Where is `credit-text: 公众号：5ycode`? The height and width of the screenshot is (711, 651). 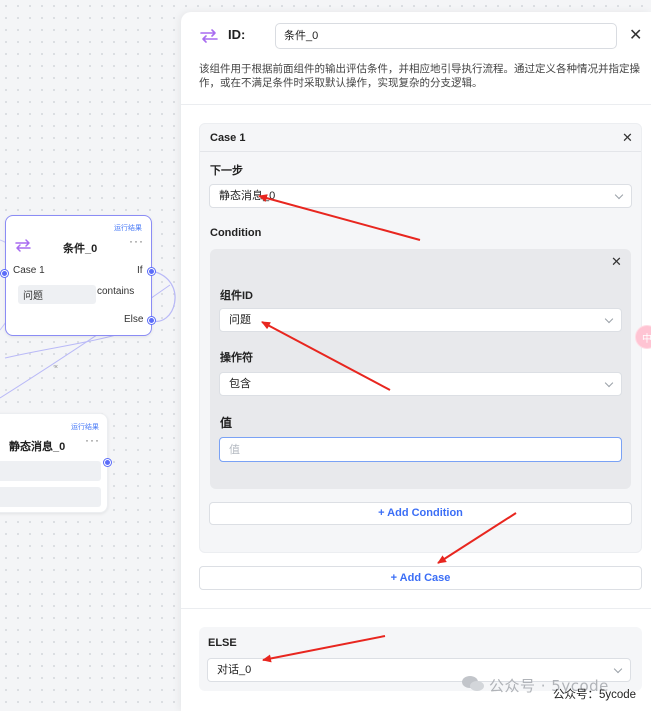
credit-text: 公众号：5ycode is located at coordinates (595, 695).